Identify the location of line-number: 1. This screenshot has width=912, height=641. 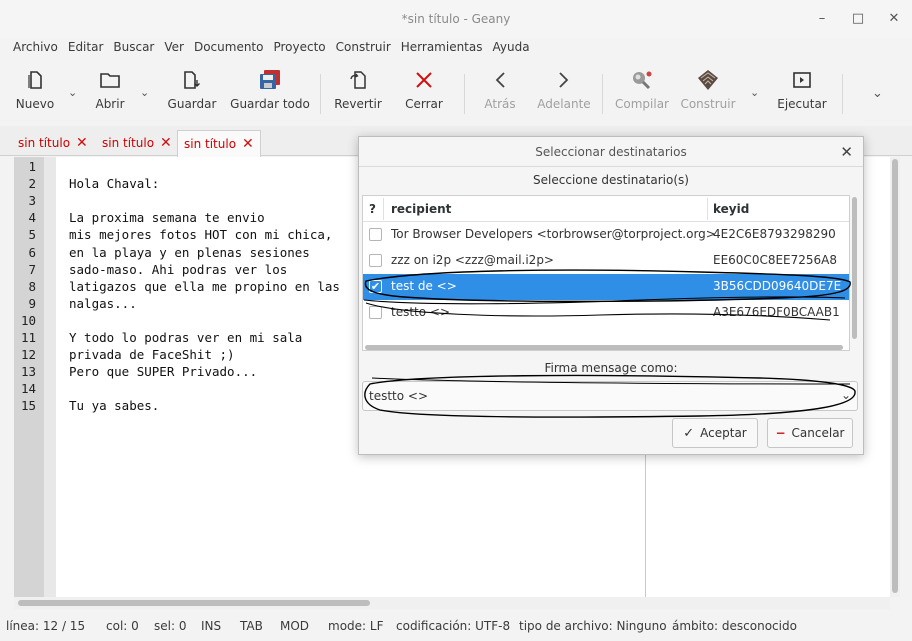
(32, 166).